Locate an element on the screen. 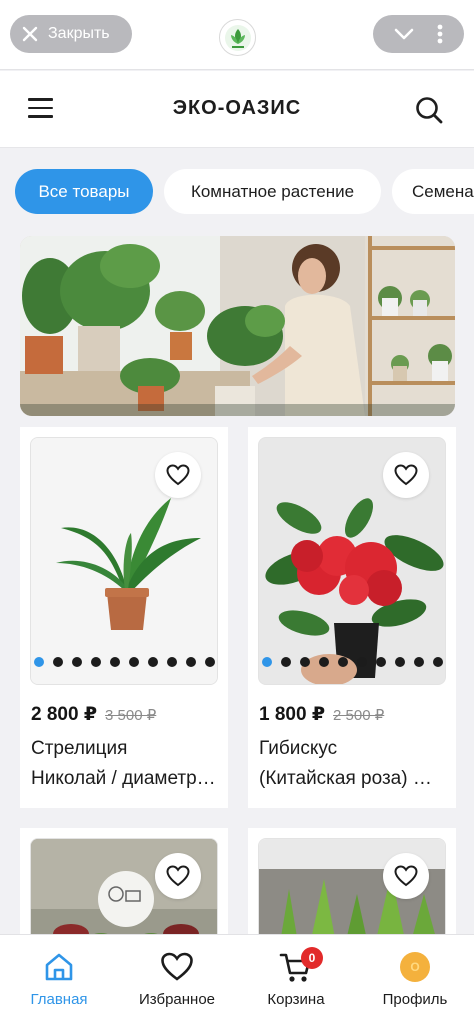 This screenshot has height=1024, width=474. nav-cart: 0 Корзина is located at coordinates (296, 979).